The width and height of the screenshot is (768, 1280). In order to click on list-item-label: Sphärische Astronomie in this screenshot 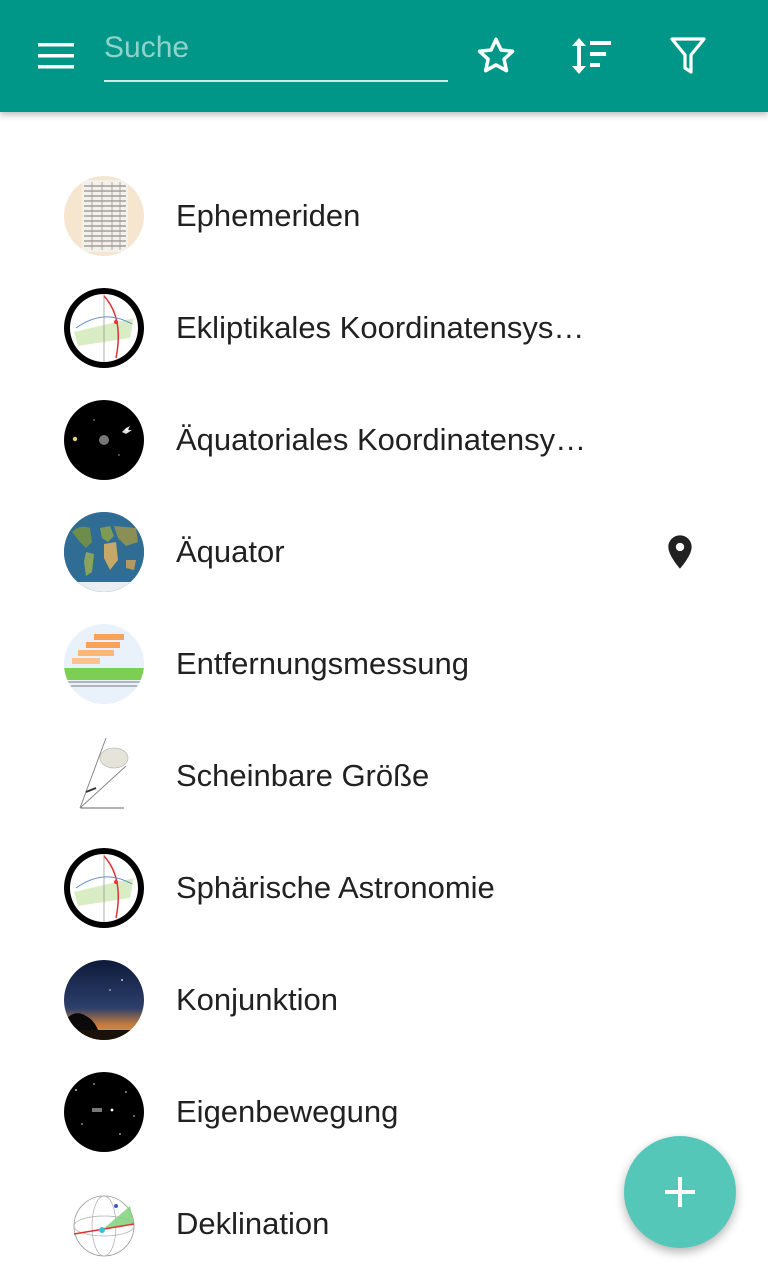, I will do `click(335, 887)`.